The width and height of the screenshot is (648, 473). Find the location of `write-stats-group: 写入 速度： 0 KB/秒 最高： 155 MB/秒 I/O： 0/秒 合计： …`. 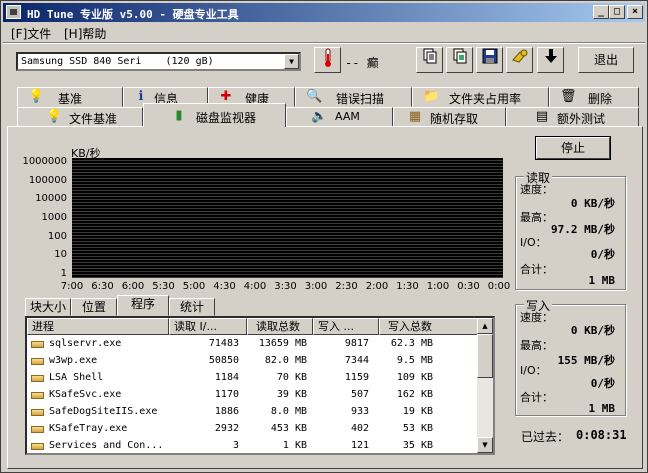

write-stats-group: 写入 速度： 0 KB/秒 最高： 155 MB/秒 I/O： 0/秒 合计： … is located at coordinates (570, 356).